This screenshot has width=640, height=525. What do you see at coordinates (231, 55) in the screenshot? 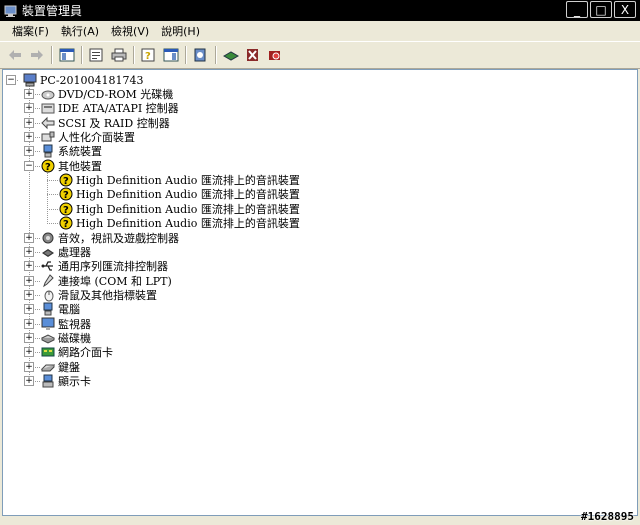
I see `update-driver-button` at bounding box center [231, 55].